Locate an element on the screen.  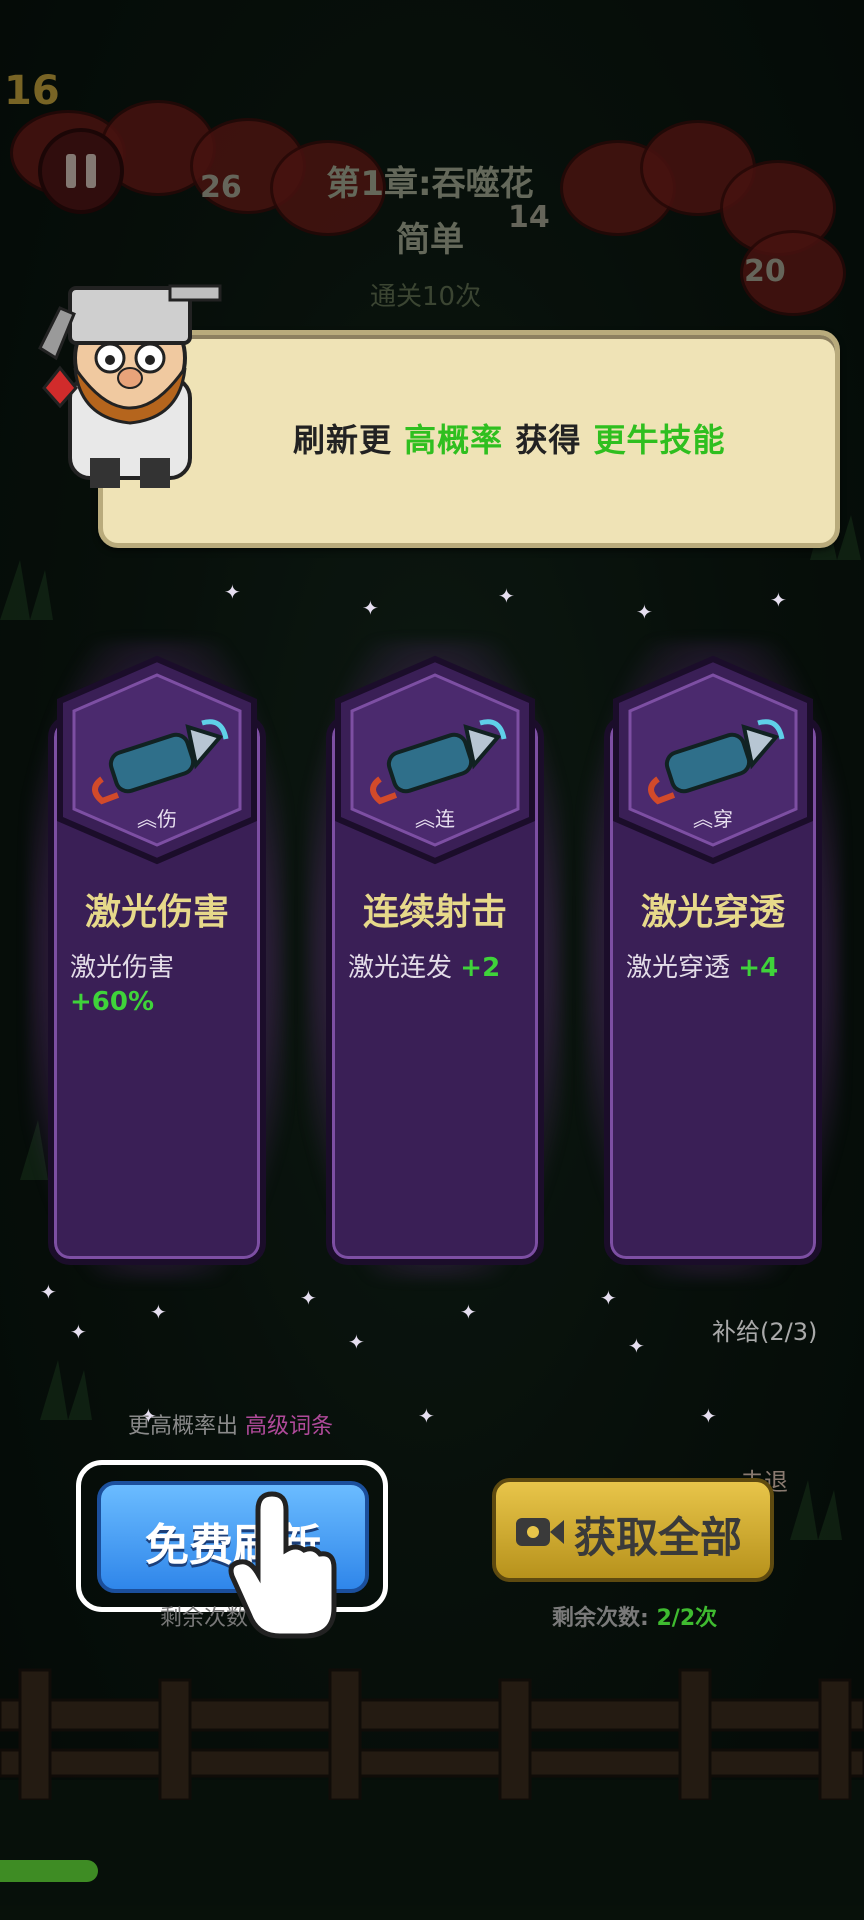
refresh-hint: 更高概率出 高级词条 is located at coordinates (230, 1424).